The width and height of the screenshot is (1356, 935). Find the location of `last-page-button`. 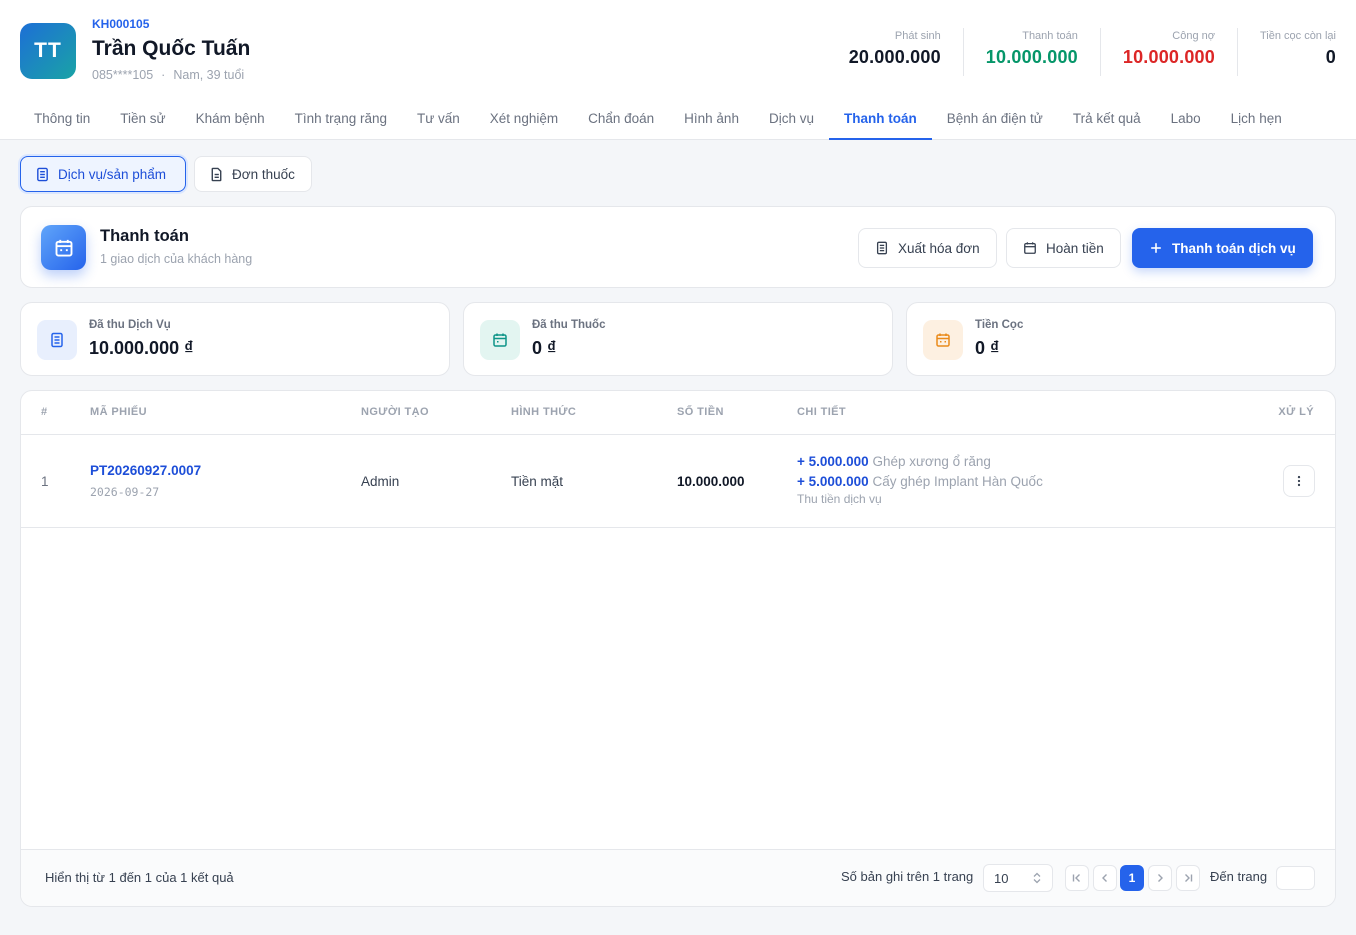

last-page-button is located at coordinates (1188, 878).